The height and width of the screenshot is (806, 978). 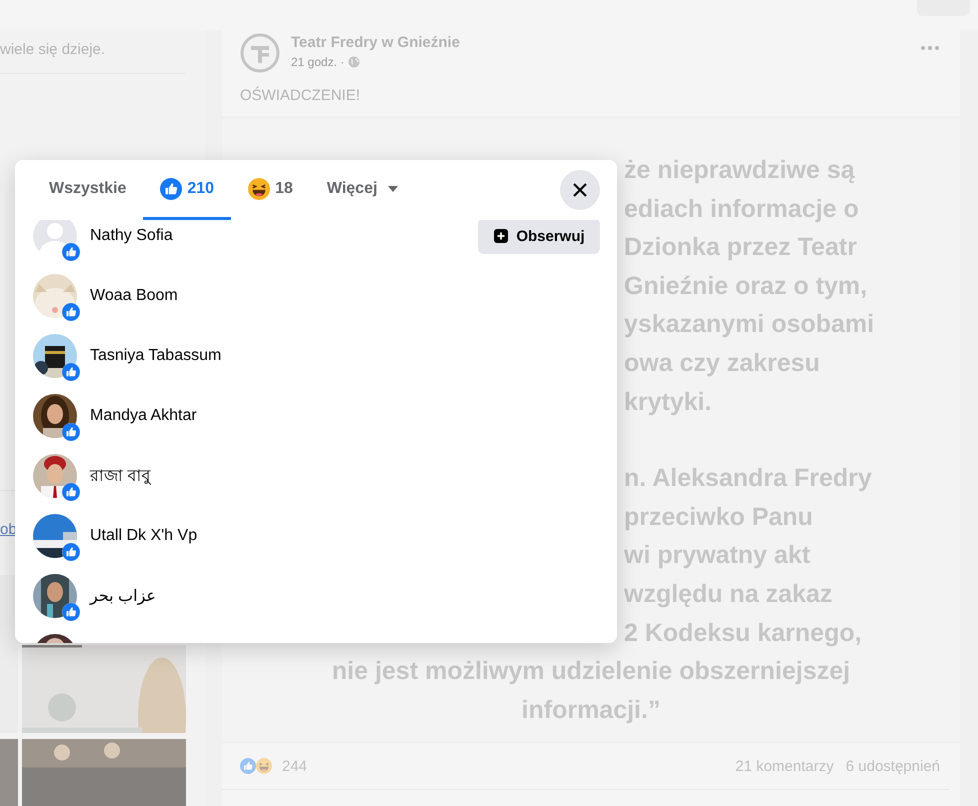 I want to click on person-name: Nathy Sofia, so click(x=131, y=236).